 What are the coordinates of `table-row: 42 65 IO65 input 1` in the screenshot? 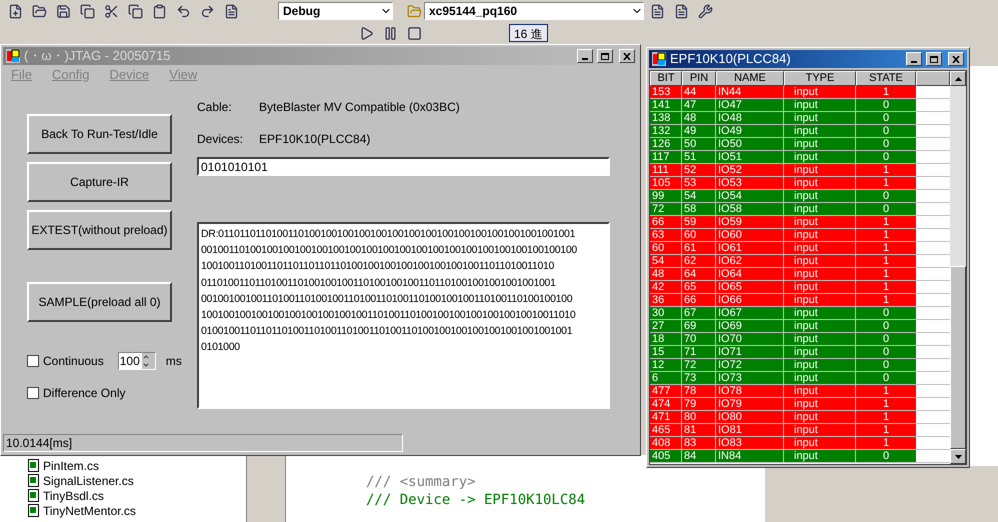 It's located at (783, 287).